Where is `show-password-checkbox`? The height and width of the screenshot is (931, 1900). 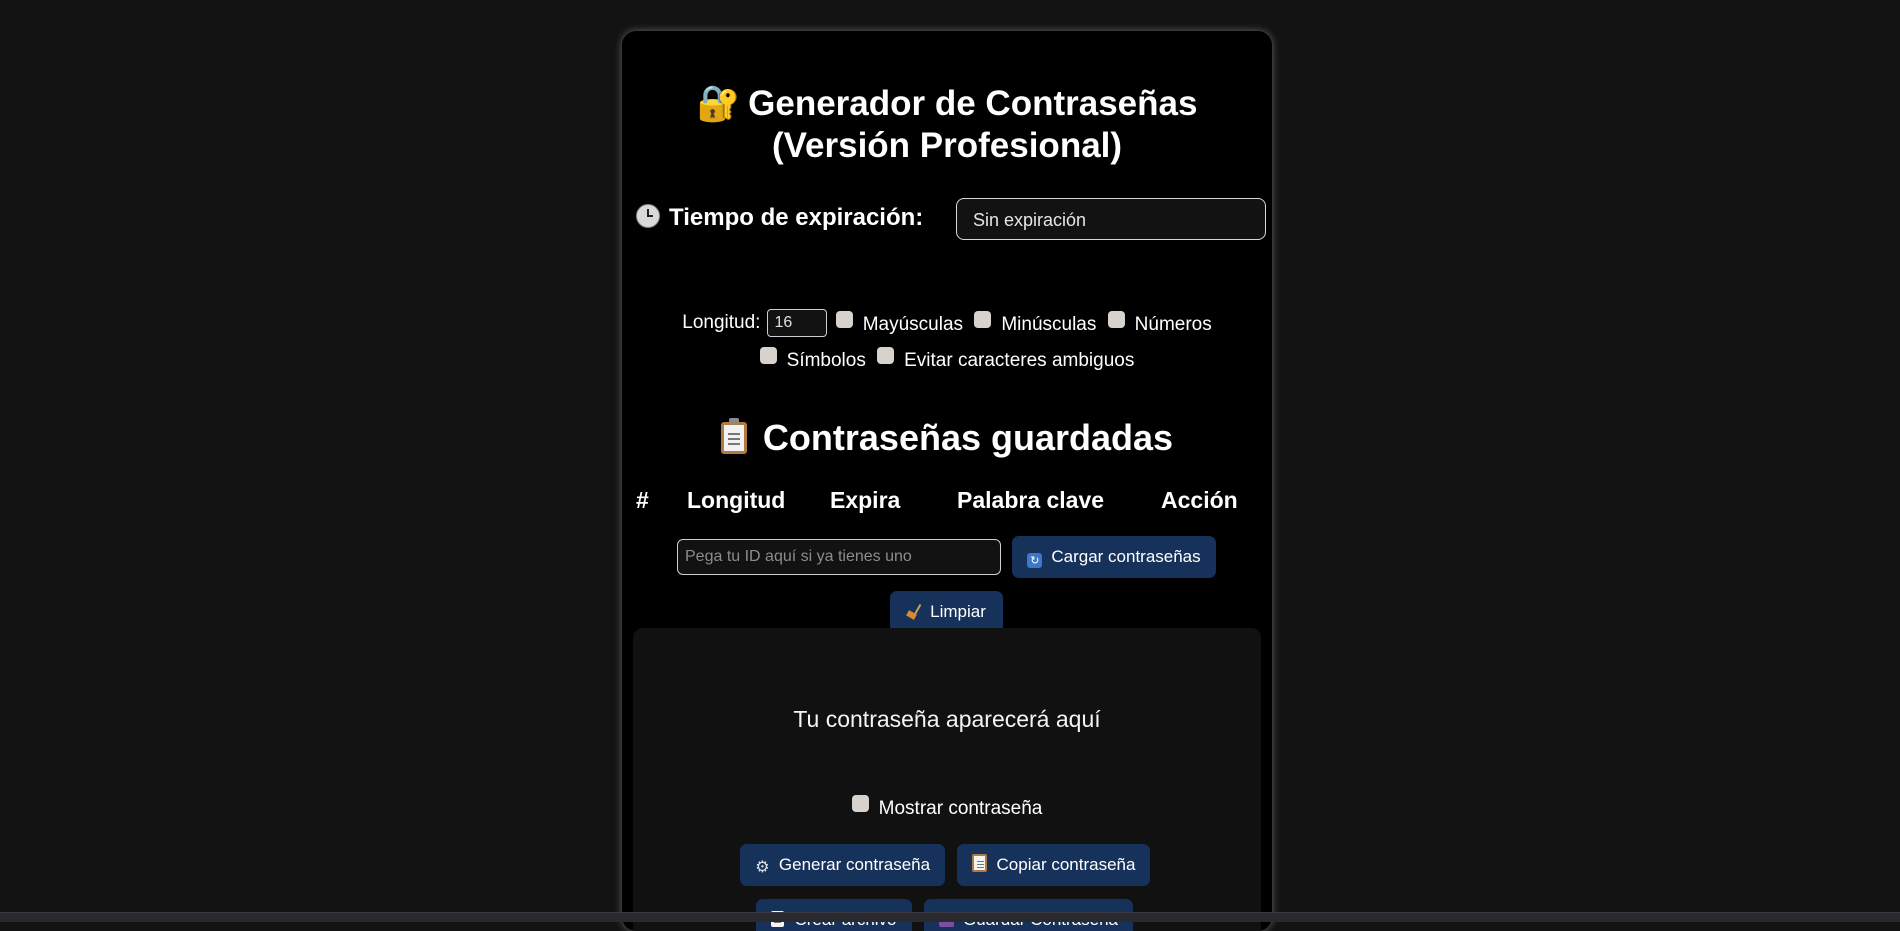 show-password-checkbox is located at coordinates (860, 803).